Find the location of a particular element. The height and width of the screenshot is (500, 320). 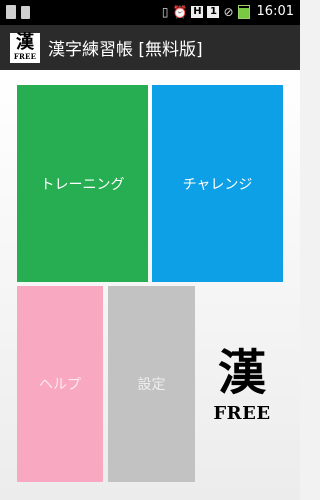

challenge-label: チャレンジ is located at coordinates (217, 184).